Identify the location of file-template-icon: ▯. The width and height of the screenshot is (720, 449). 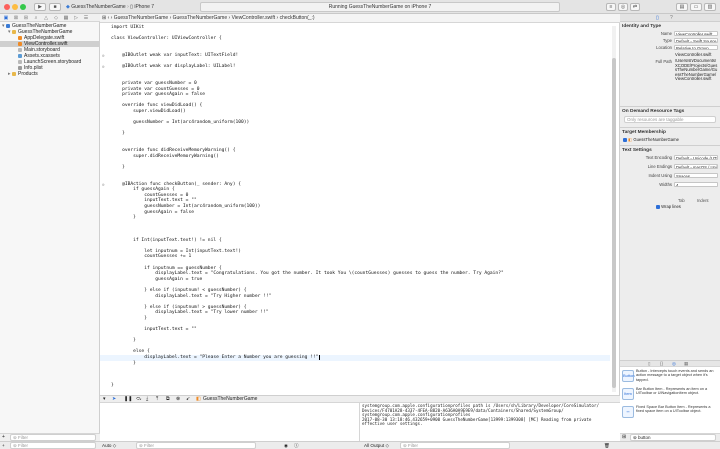
(649, 364).